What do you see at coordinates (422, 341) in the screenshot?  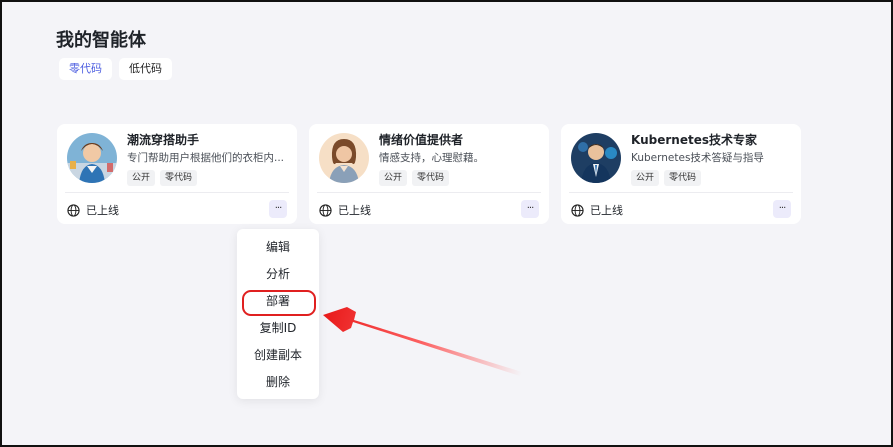 I see `annotation-arrow` at bounding box center [422, 341].